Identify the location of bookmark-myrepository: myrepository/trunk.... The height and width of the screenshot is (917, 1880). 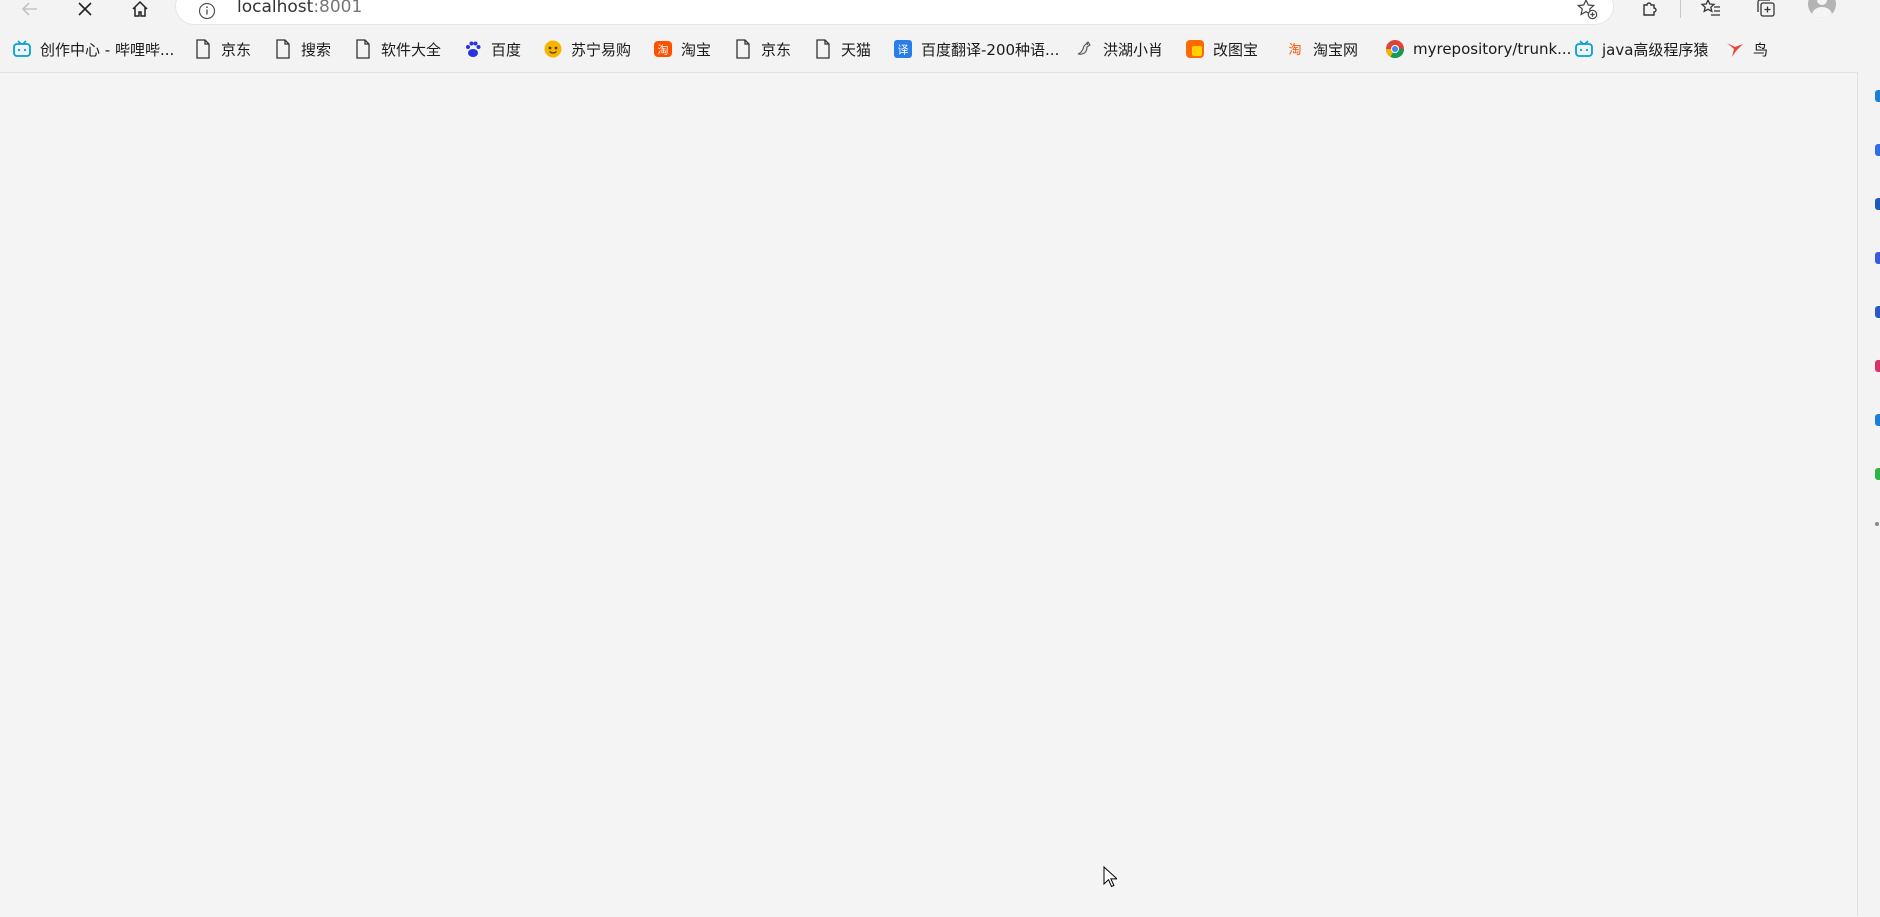
(1478, 49).